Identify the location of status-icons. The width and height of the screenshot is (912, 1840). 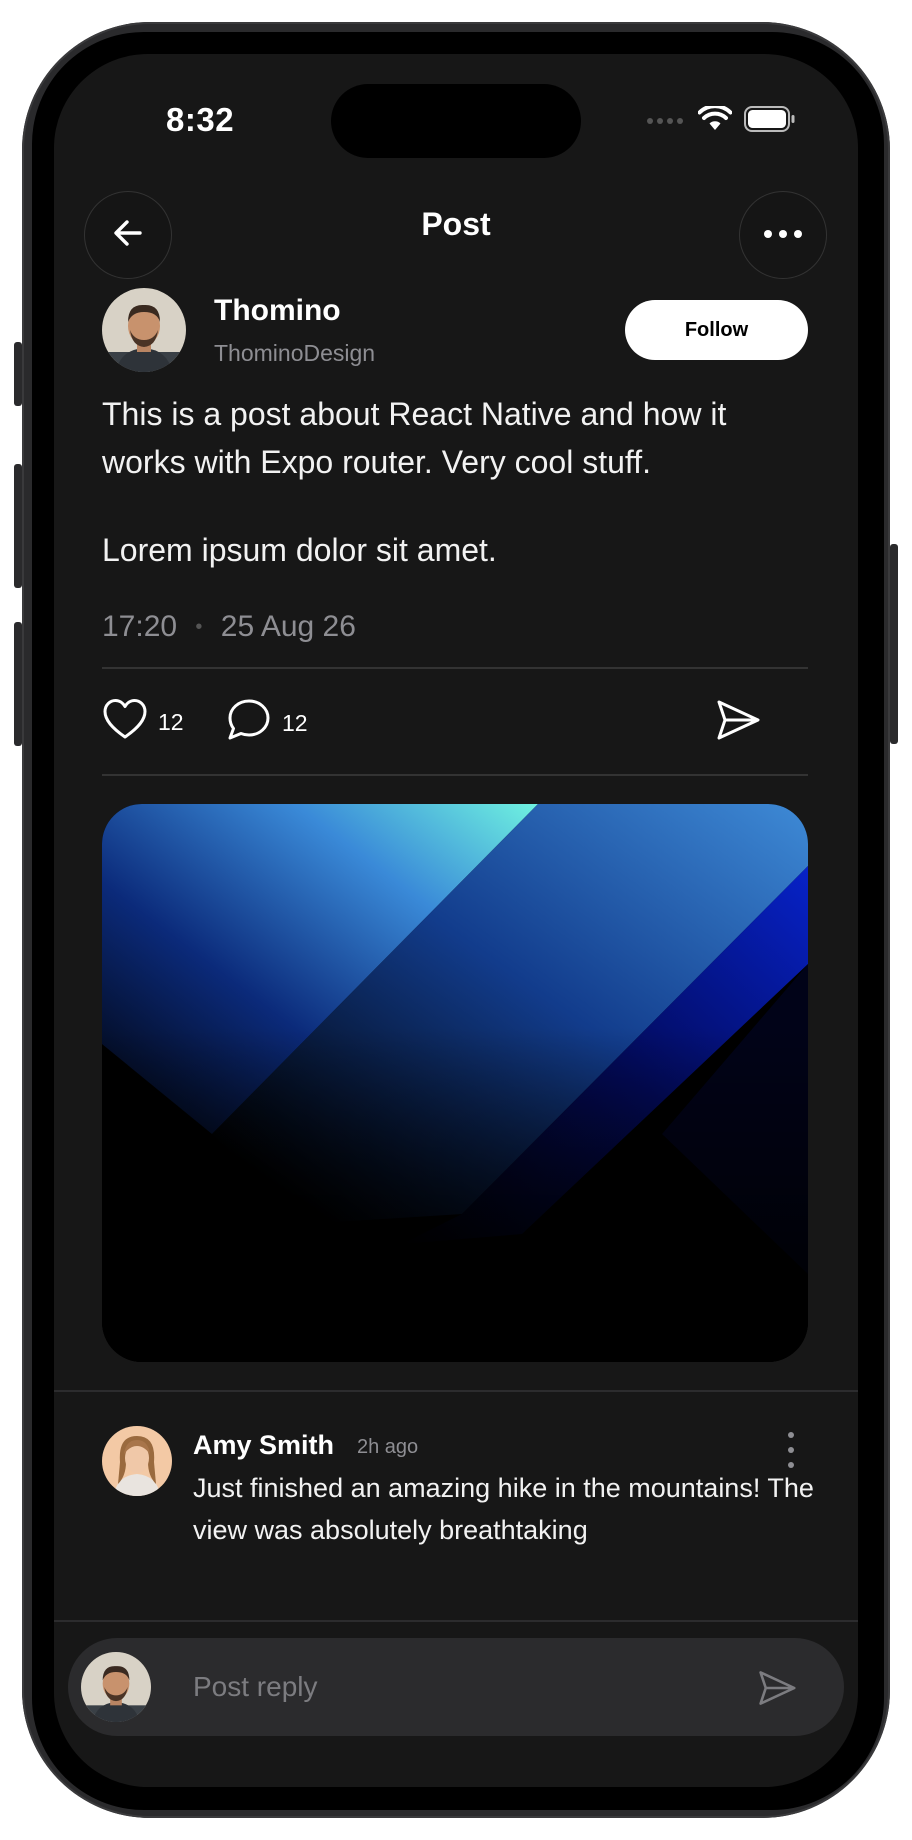
(721, 120).